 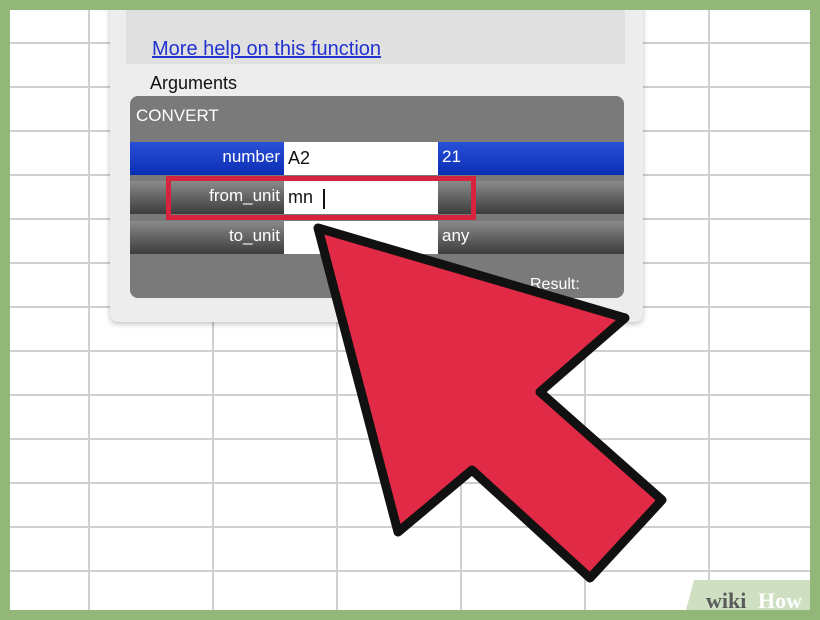 I want to click on arguments-heading: Arguments, so click(x=194, y=83).